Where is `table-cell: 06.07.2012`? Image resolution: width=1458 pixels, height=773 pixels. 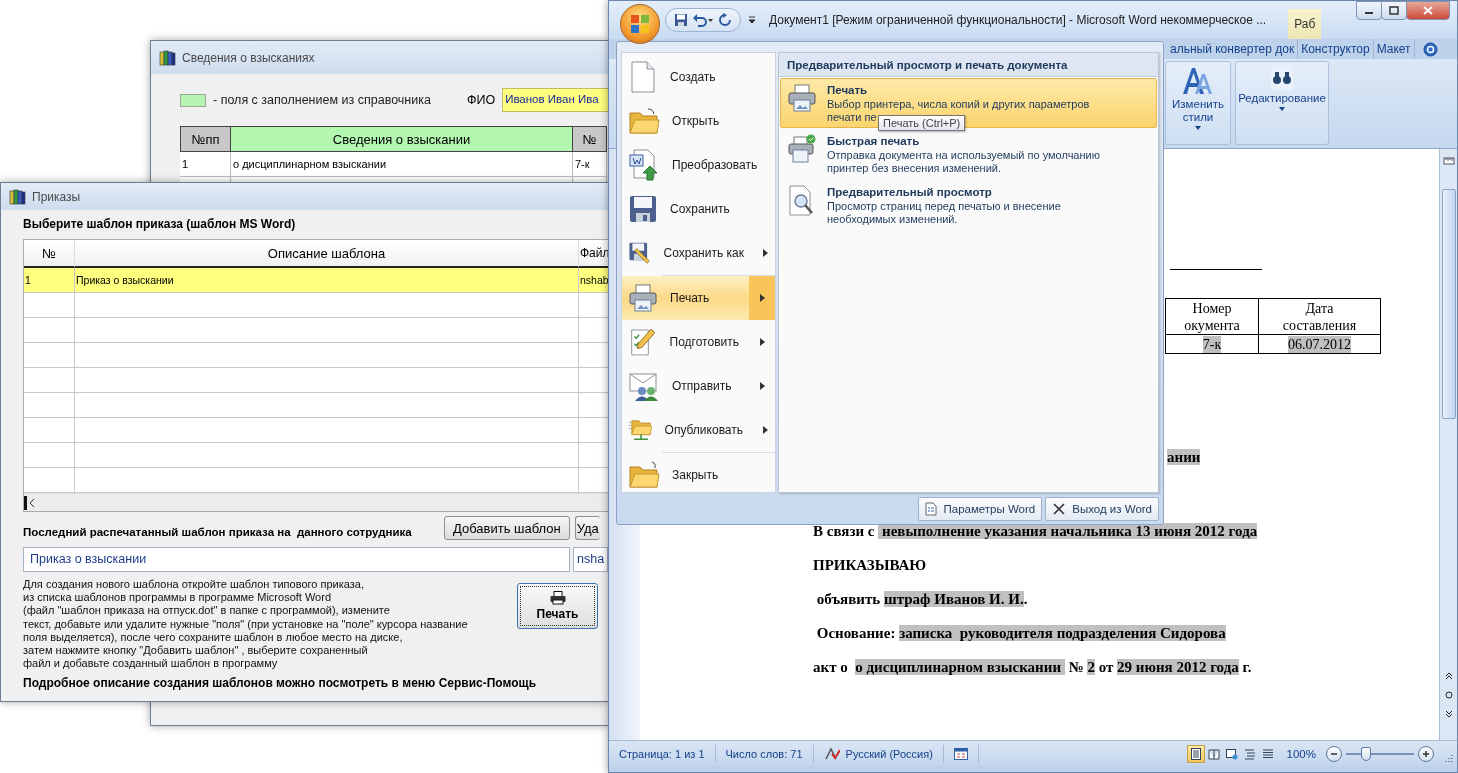
table-cell: 06.07.2012 is located at coordinates (1320, 344).